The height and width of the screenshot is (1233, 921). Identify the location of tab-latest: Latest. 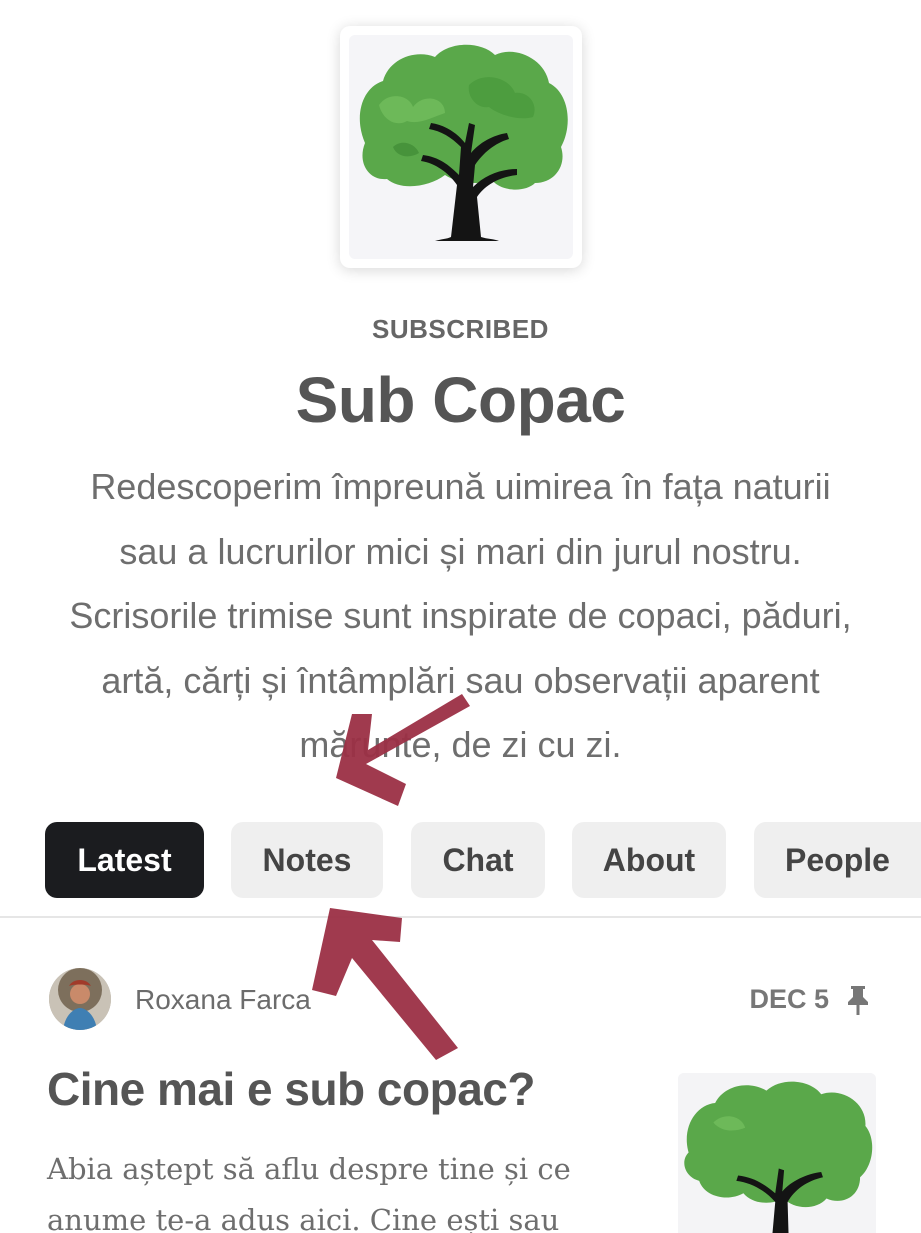
(124, 860).